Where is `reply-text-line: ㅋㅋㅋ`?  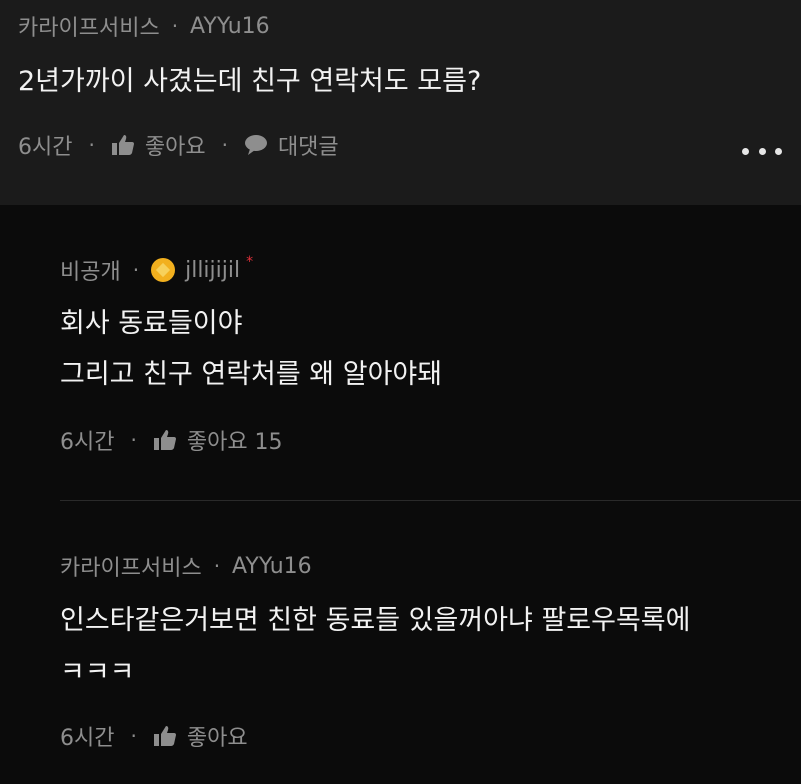
reply-text-line: ㅋㅋㅋ is located at coordinates (97, 672).